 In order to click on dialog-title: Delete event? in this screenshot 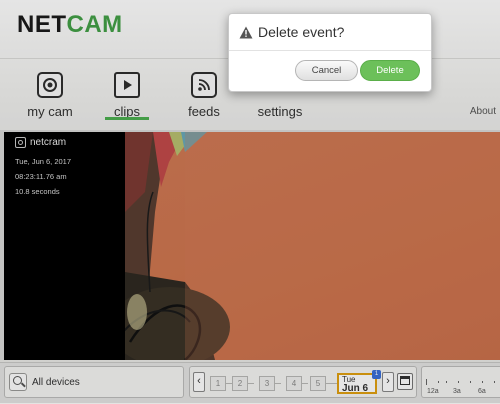, I will do `click(301, 32)`.